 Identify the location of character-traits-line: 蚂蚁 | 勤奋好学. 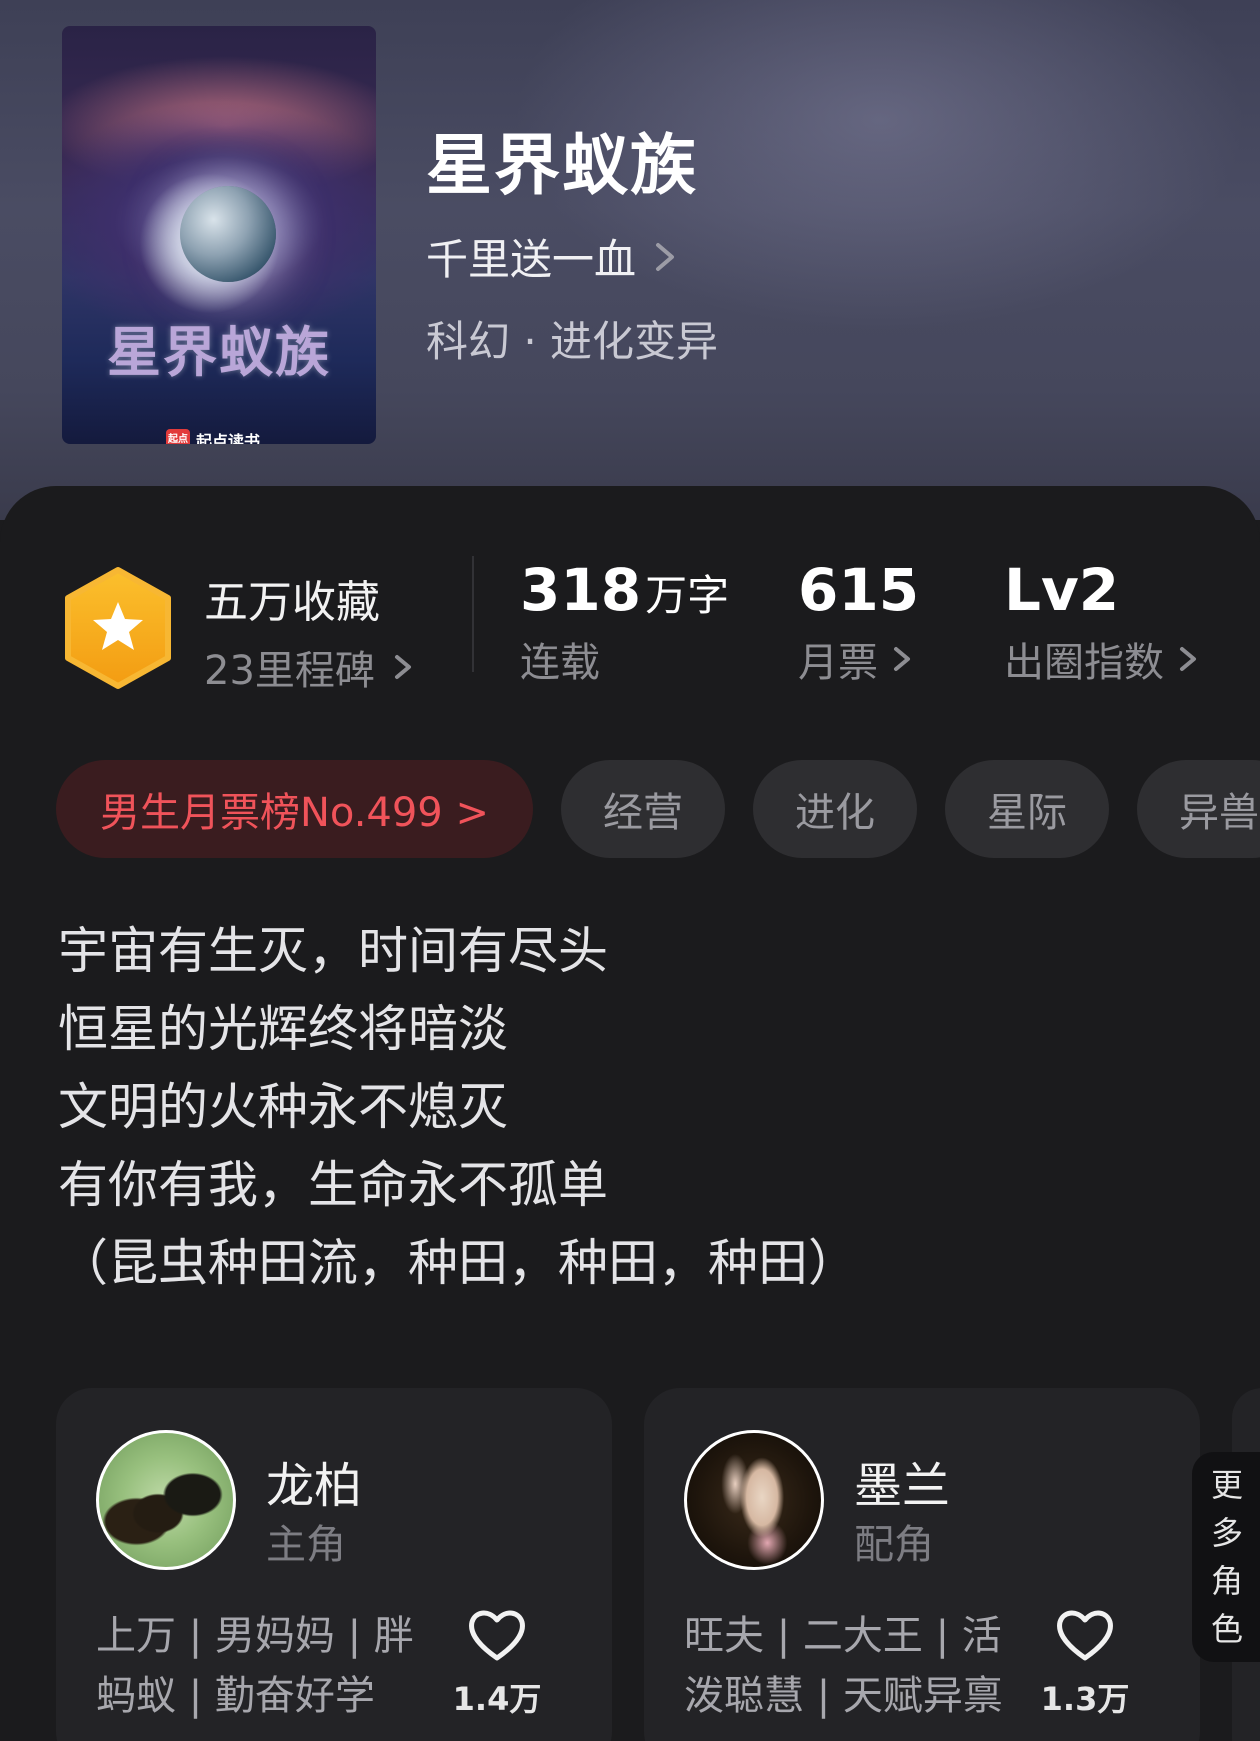
(235, 1696).